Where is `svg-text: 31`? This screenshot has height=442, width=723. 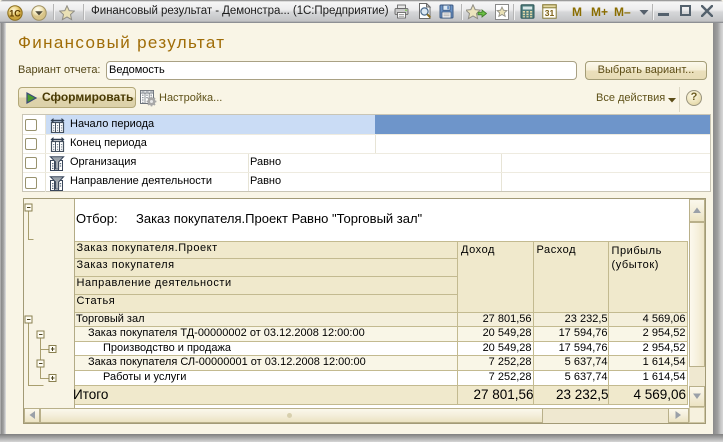 svg-text: 31 is located at coordinates (550, 13).